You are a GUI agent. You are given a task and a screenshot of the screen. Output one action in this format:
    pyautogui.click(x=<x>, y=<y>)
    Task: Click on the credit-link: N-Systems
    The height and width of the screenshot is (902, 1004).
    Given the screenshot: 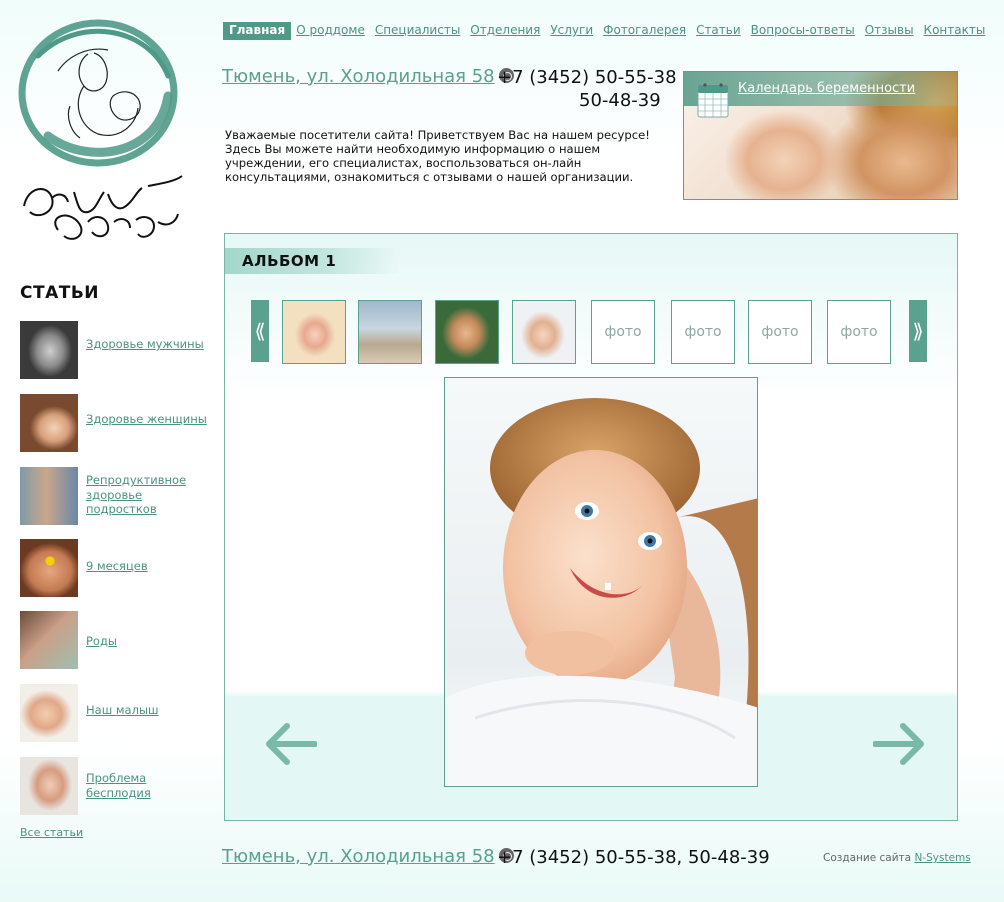 What is the action you would take?
    pyautogui.click(x=942, y=858)
    